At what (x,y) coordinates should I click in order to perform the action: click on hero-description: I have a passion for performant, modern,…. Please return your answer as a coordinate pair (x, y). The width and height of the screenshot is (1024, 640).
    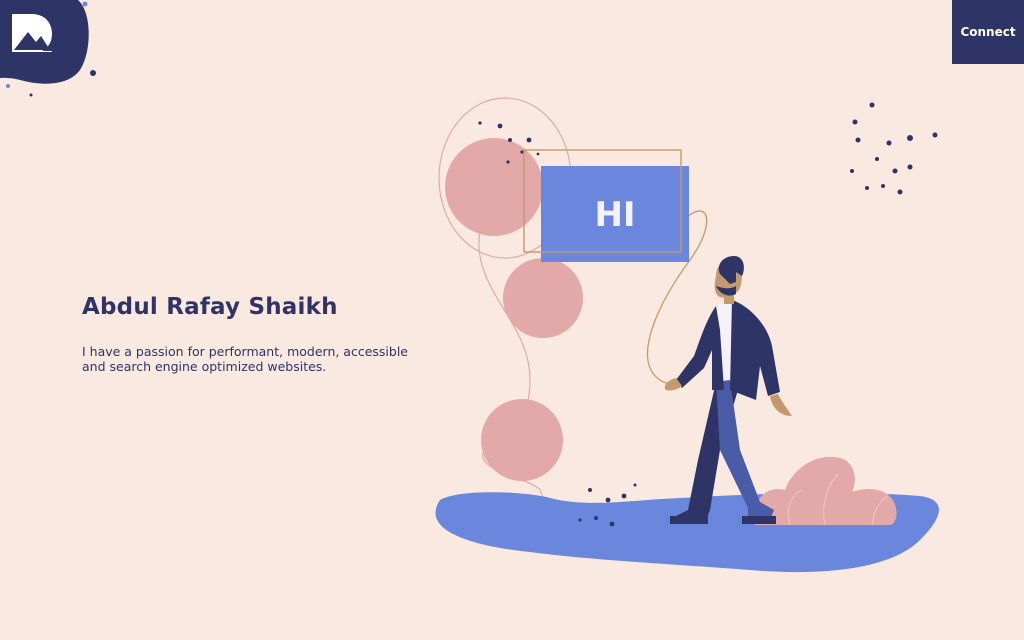
    Looking at the image, I should click on (245, 359).